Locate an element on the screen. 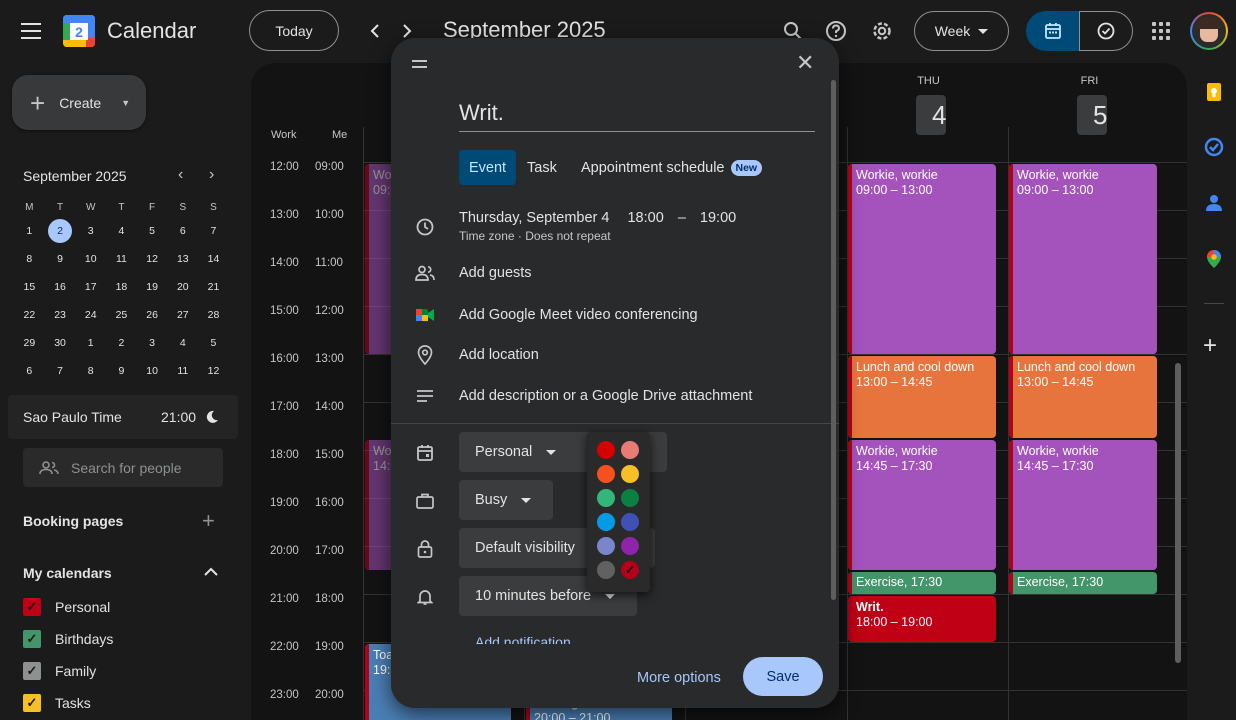 Image resolution: width=1236 pixels, height=720 pixels. mini-calendar-day: 19 is located at coordinates (152, 287).